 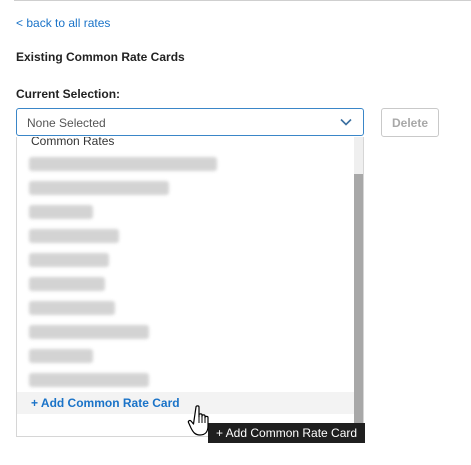 I want to click on add-common-rate-card-option: + Add Common Rate Card, so click(x=185, y=403).